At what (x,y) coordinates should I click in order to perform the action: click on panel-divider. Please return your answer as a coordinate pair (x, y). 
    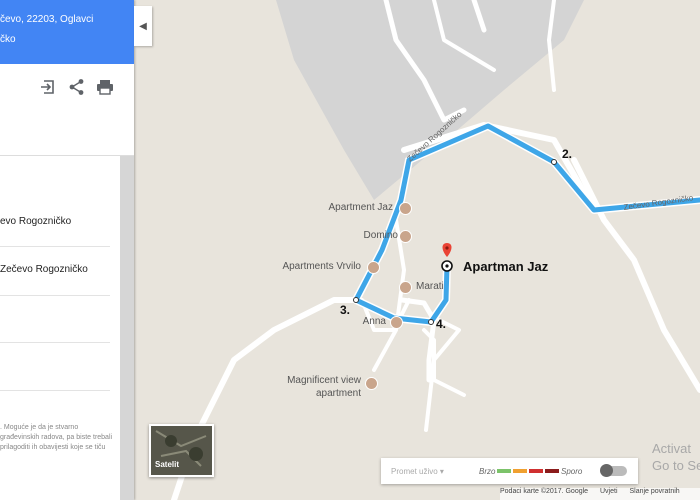
    Looking at the image, I should click on (67, 155).